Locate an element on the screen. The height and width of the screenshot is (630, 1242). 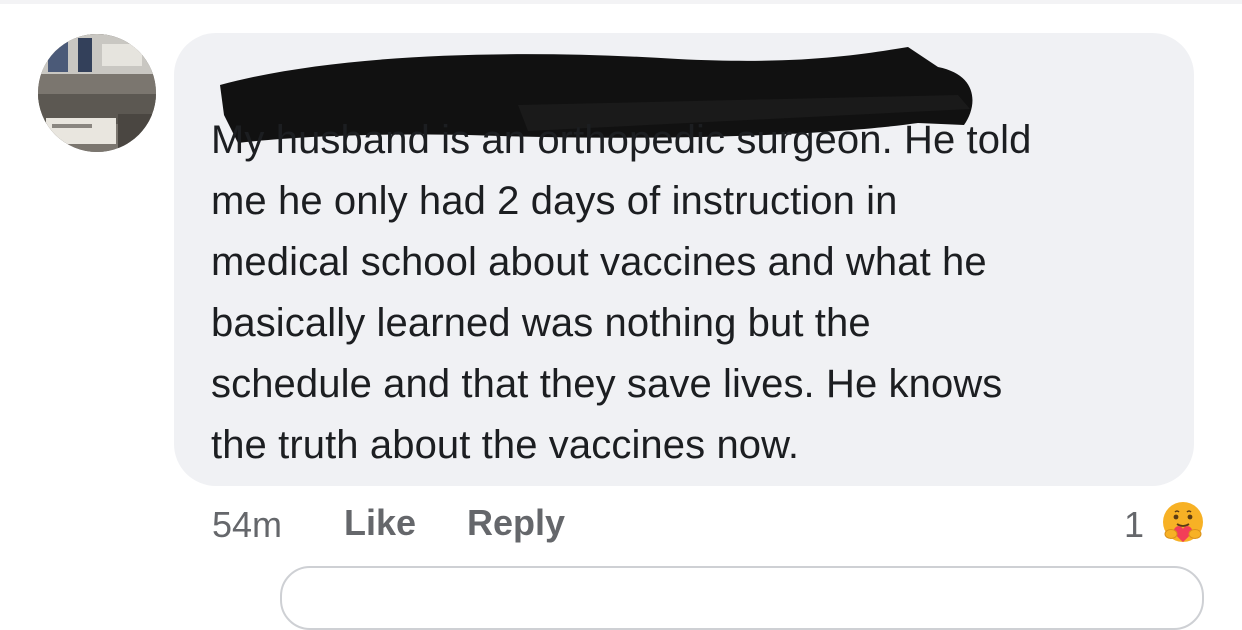
top-divider is located at coordinates (621, 2).